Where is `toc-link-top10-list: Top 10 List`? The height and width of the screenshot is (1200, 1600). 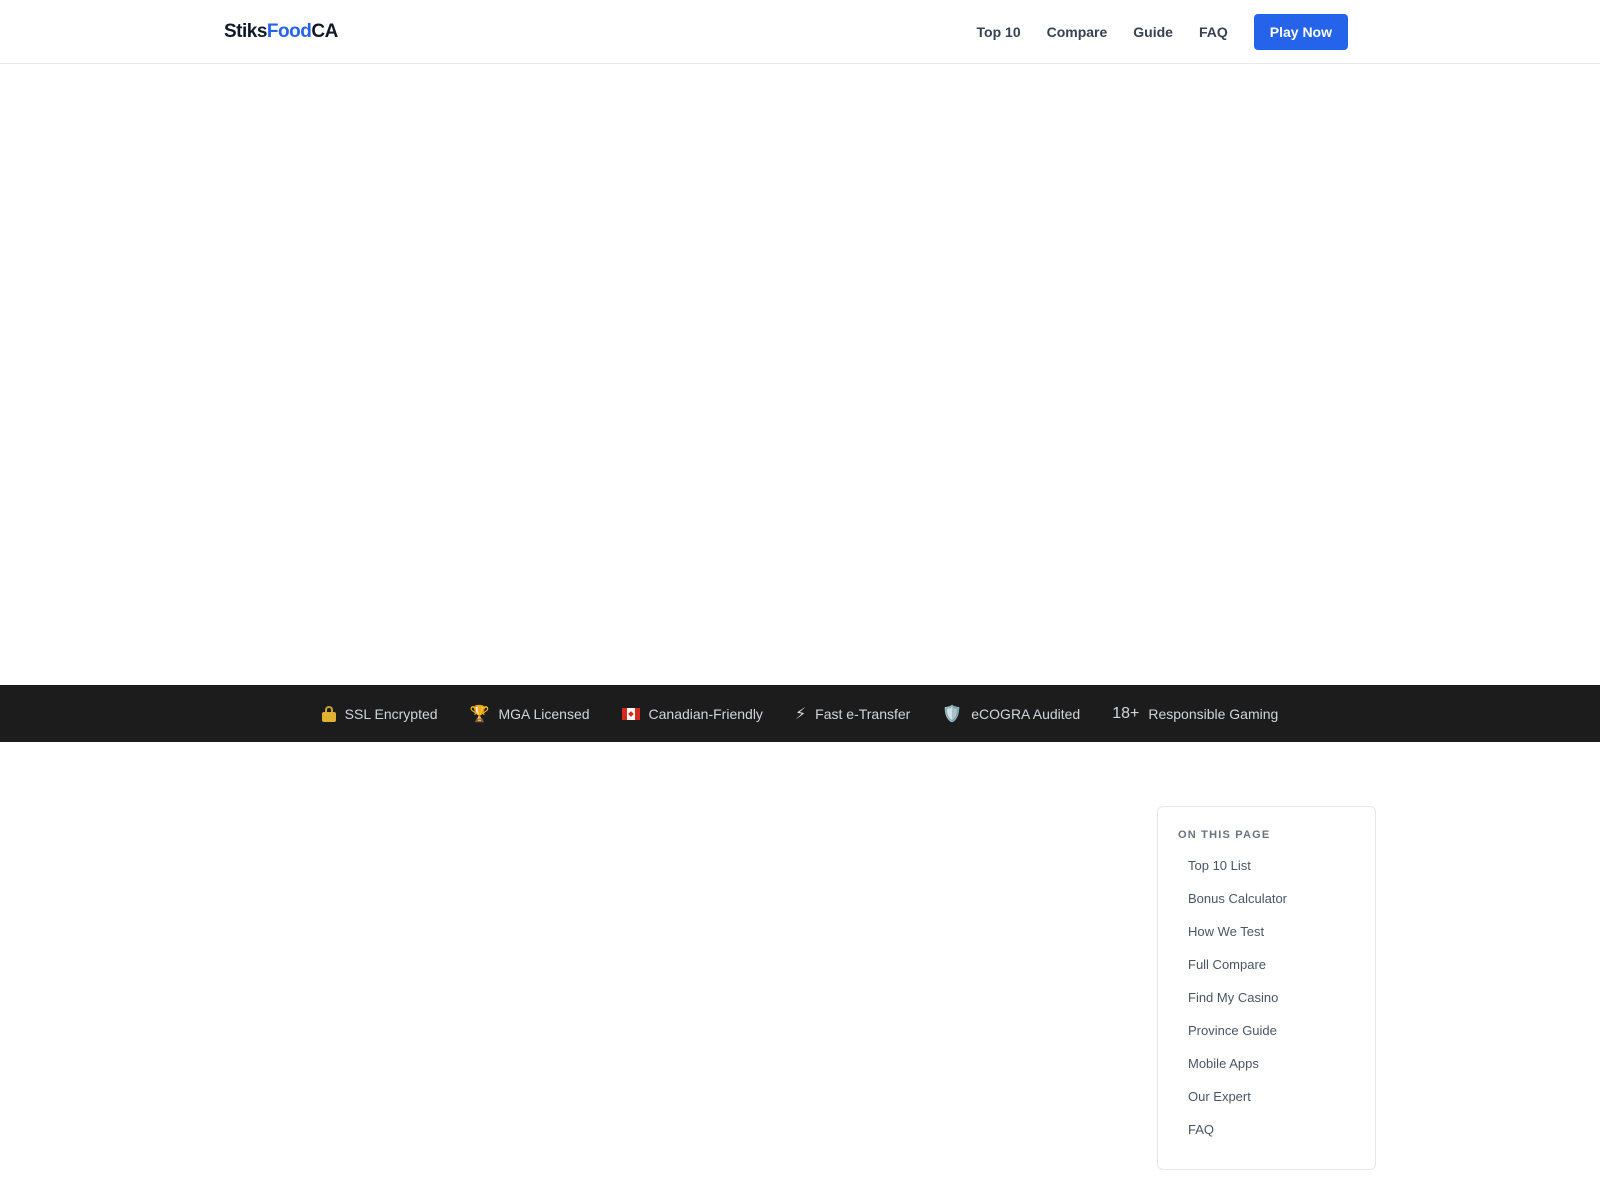 toc-link-top10-list: Top 10 List is located at coordinates (1214, 866).